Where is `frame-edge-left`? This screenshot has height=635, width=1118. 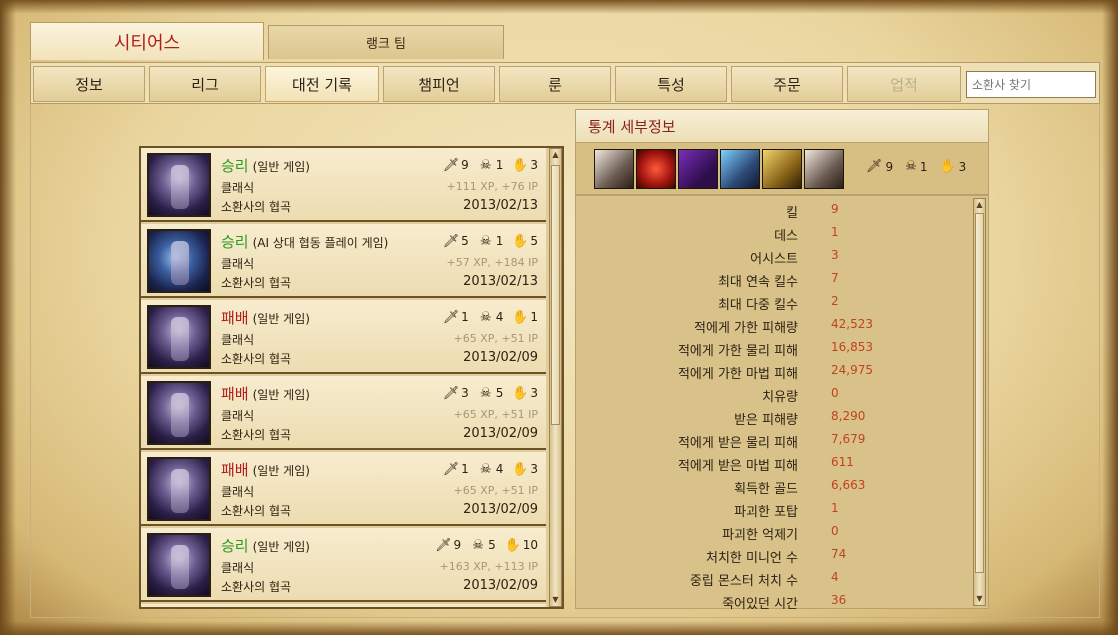
frame-edge-left is located at coordinates (8, 317).